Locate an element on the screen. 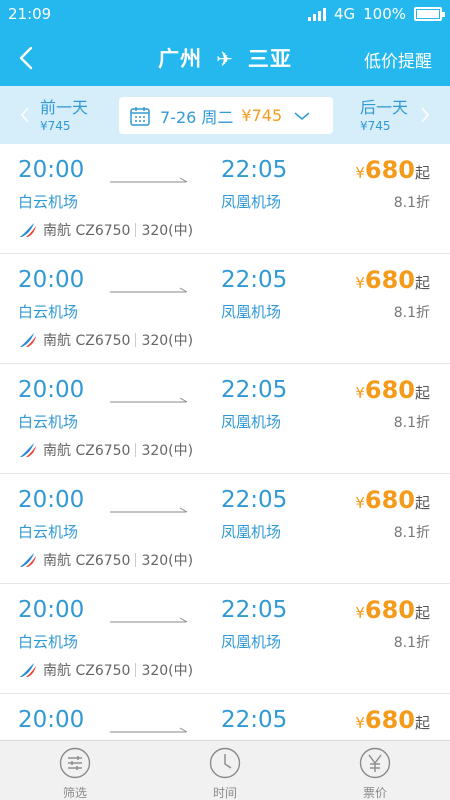  prev-day-price: ¥745 is located at coordinates (55, 126).